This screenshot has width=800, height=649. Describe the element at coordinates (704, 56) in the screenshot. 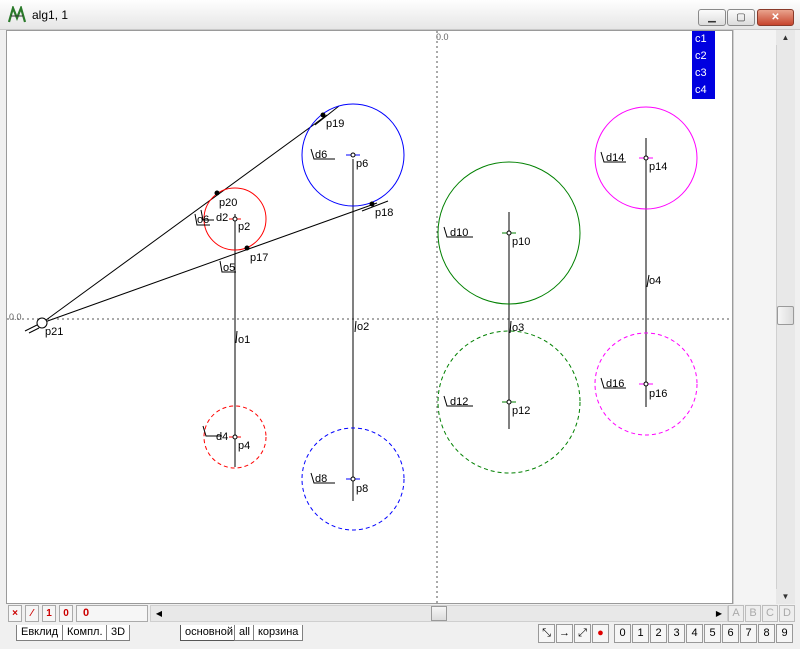

I see `layer-item: c2` at that location.